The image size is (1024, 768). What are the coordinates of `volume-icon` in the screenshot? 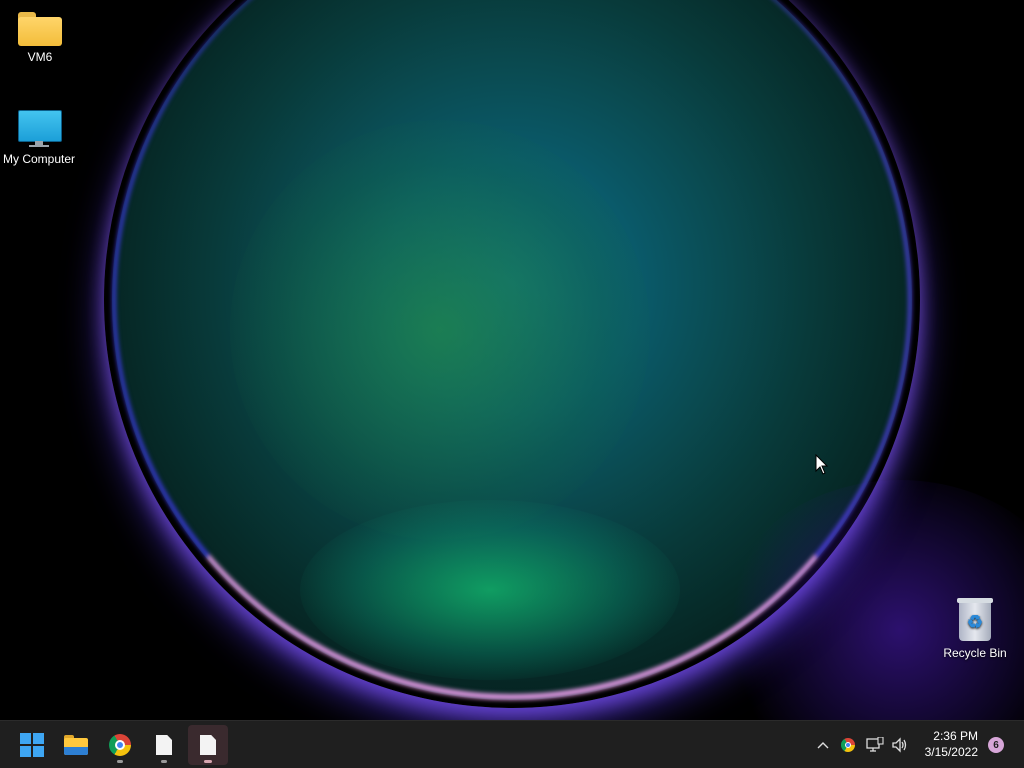 It's located at (899, 745).